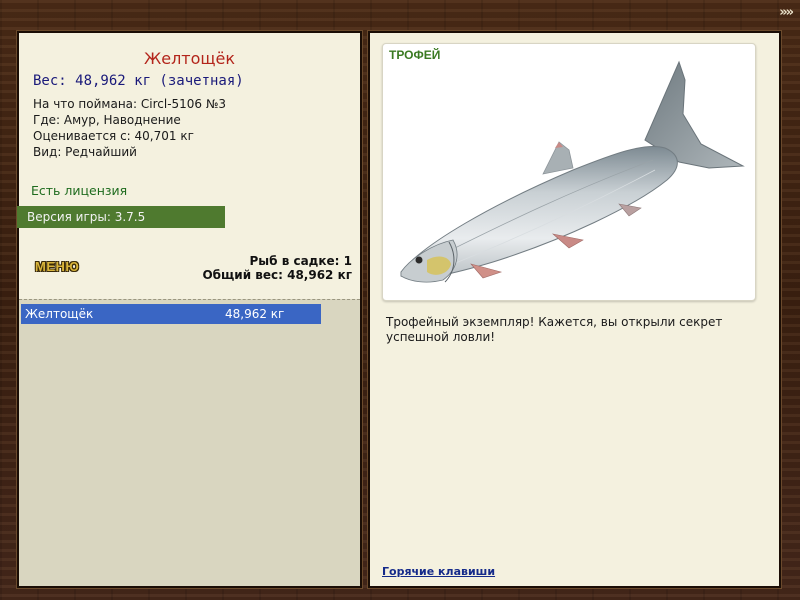 The image size is (800, 600). I want to click on rarity-info: Вид: Редчайший, so click(85, 152).